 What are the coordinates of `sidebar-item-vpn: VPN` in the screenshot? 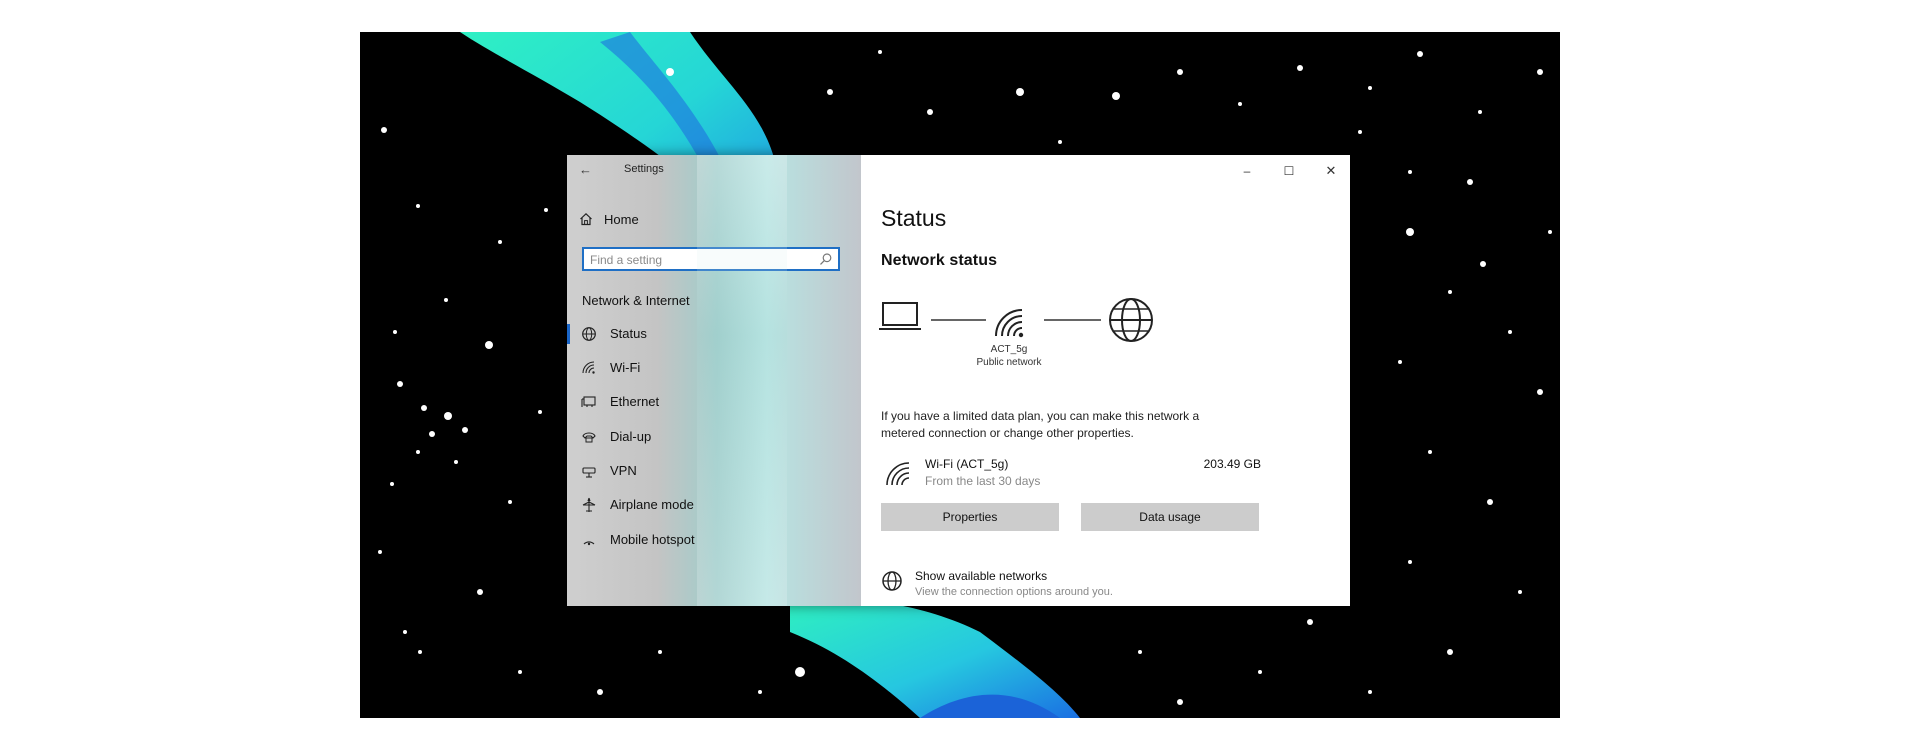 It's located at (714, 471).